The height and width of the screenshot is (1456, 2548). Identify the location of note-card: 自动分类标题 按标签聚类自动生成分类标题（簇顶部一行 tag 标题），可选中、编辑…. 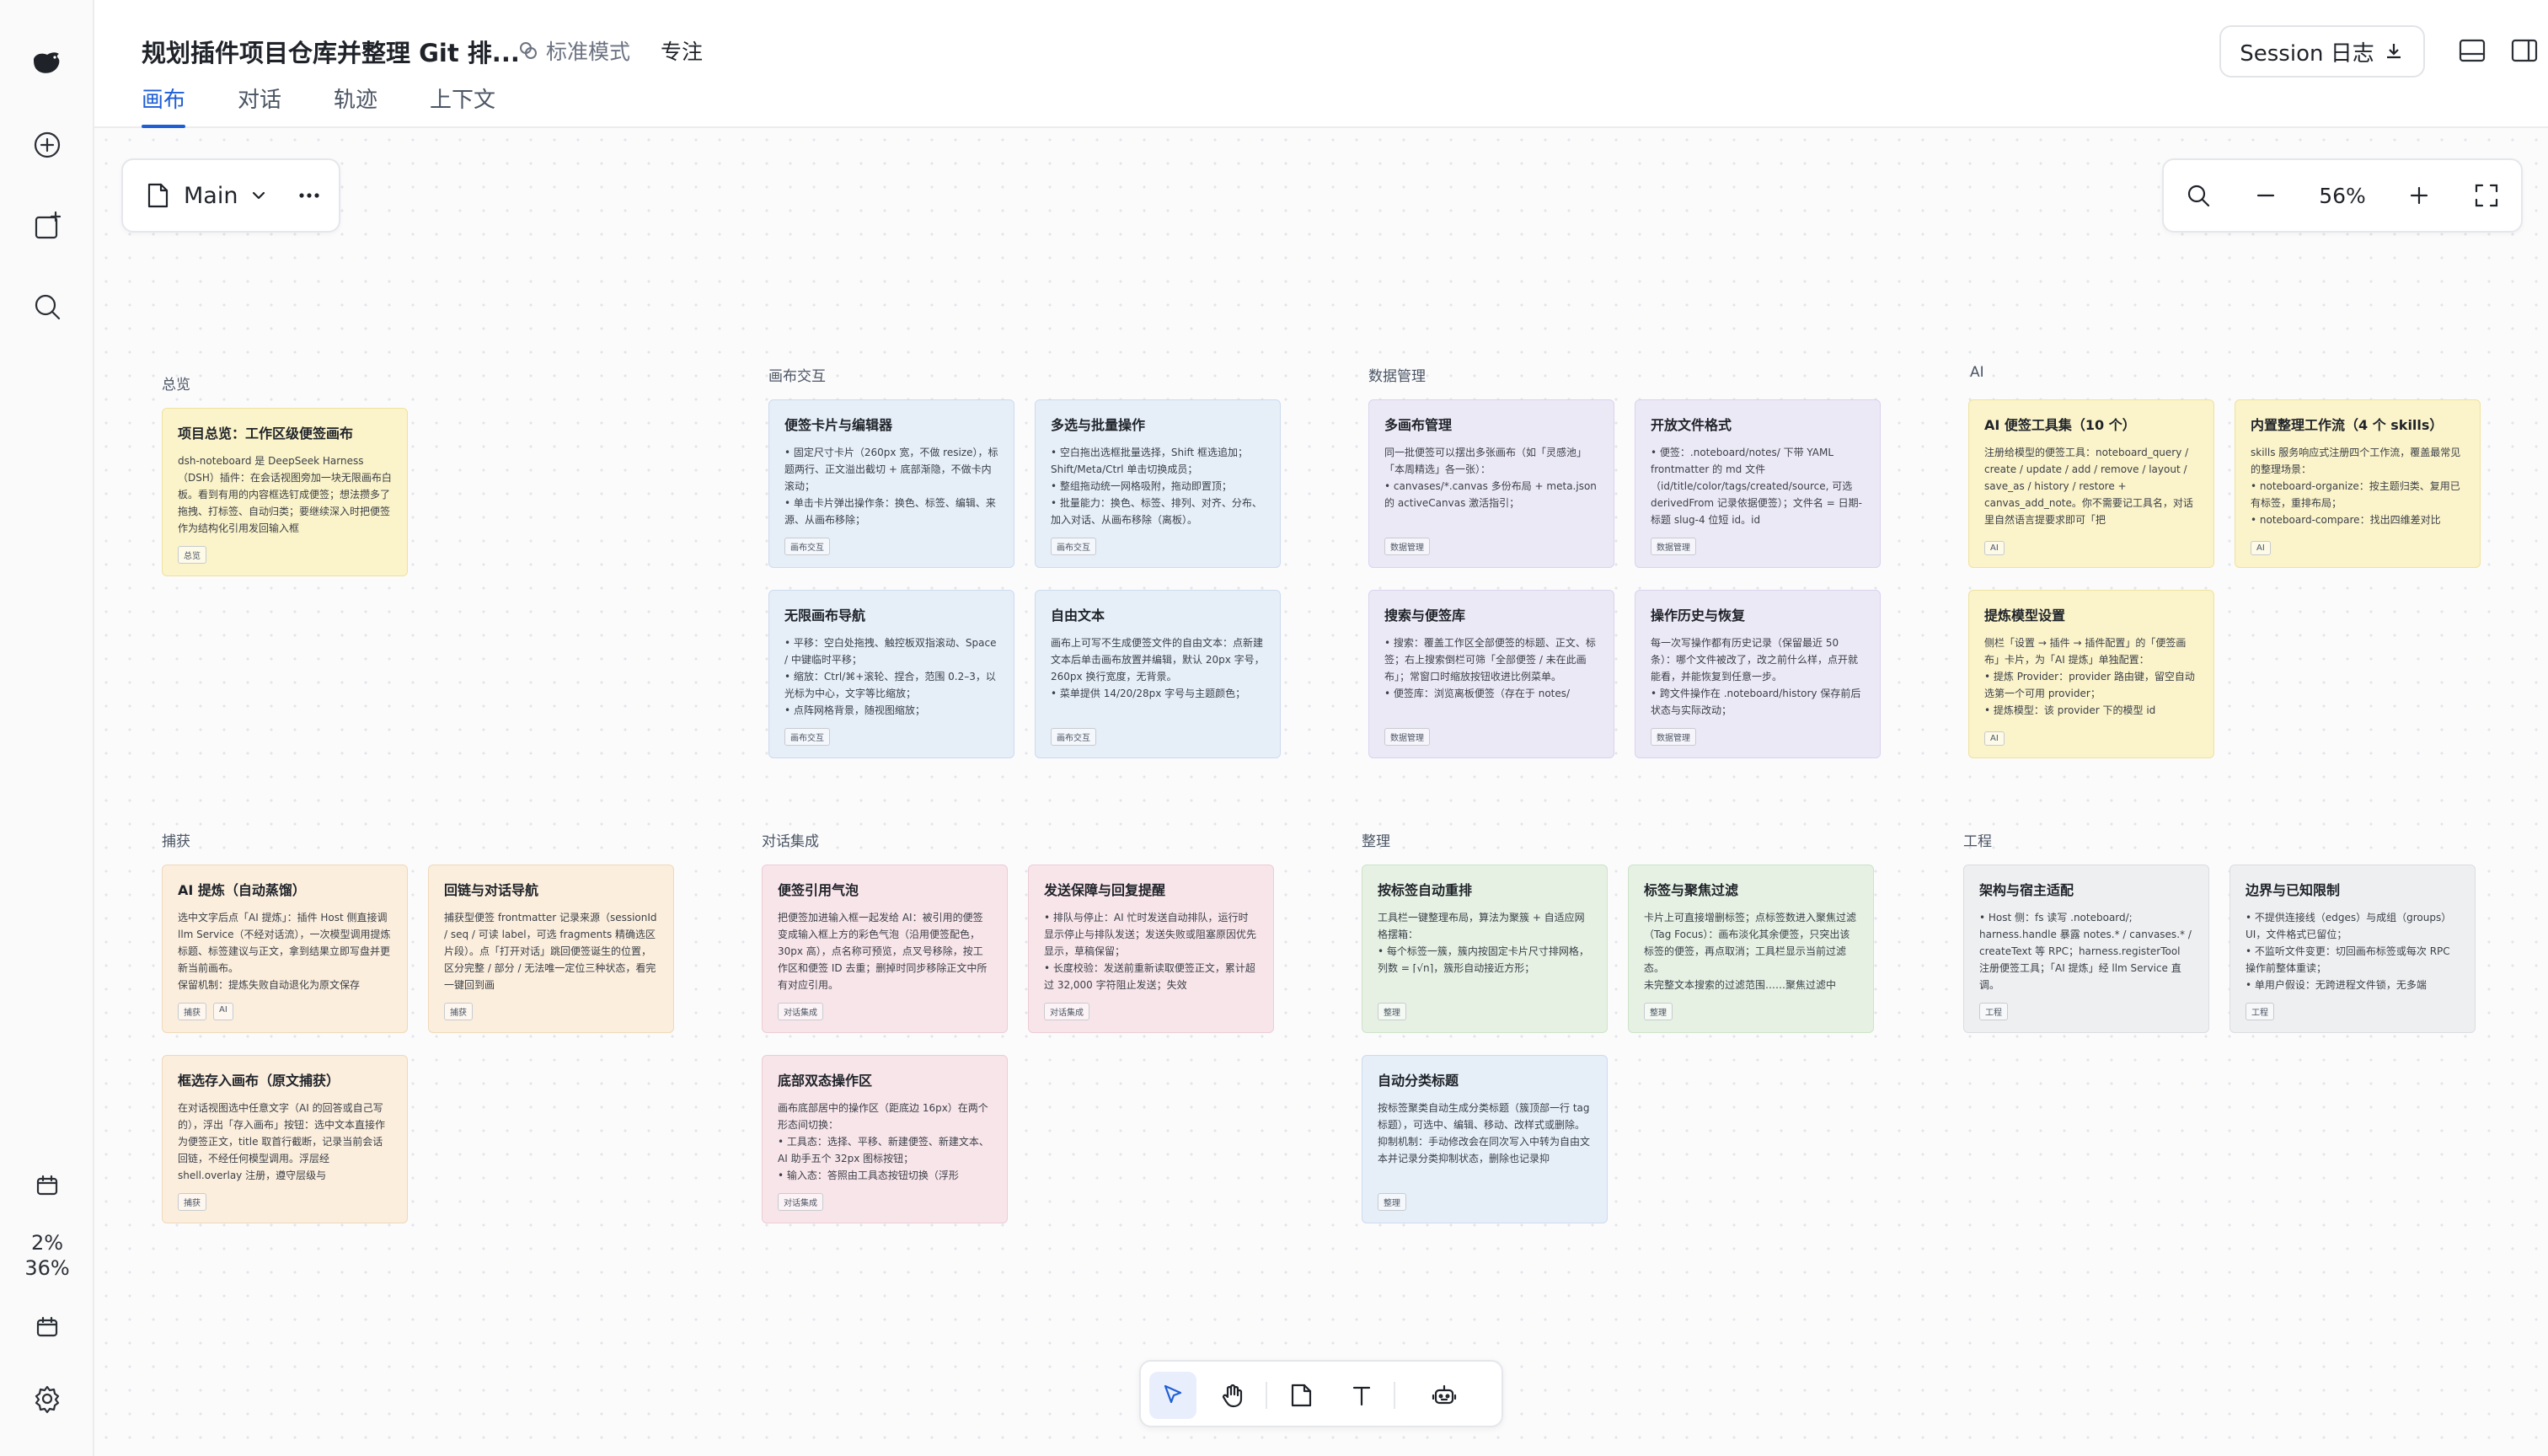
(1485, 1139).